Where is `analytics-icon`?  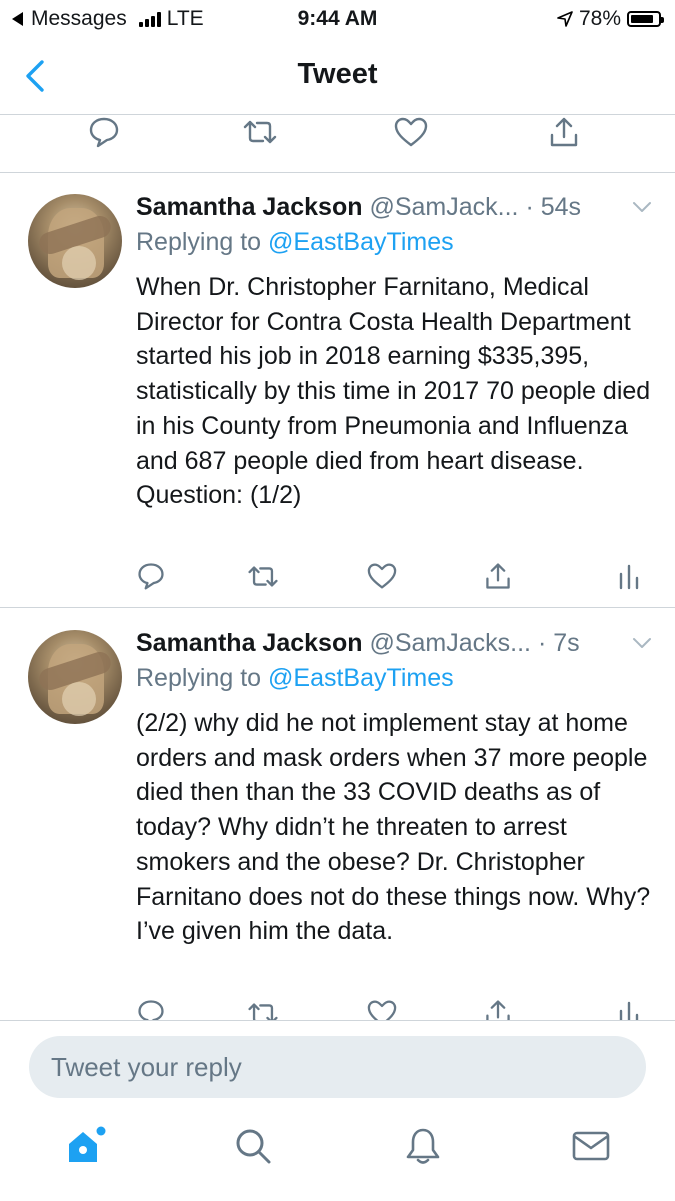
analytics-icon is located at coordinates (629, 577).